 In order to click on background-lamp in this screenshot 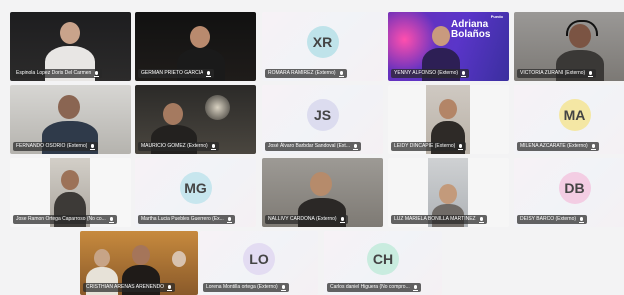, I will do `click(217, 107)`.